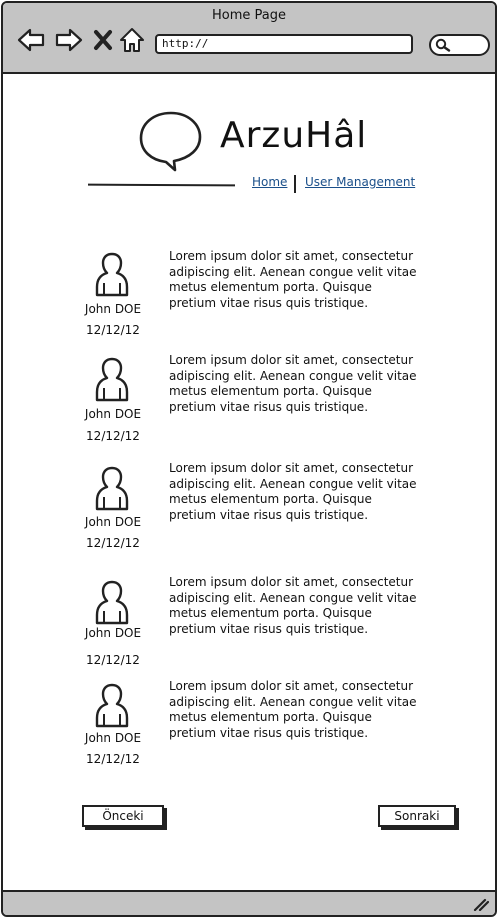  I want to click on window-title: Home Page, so click(249, 15).